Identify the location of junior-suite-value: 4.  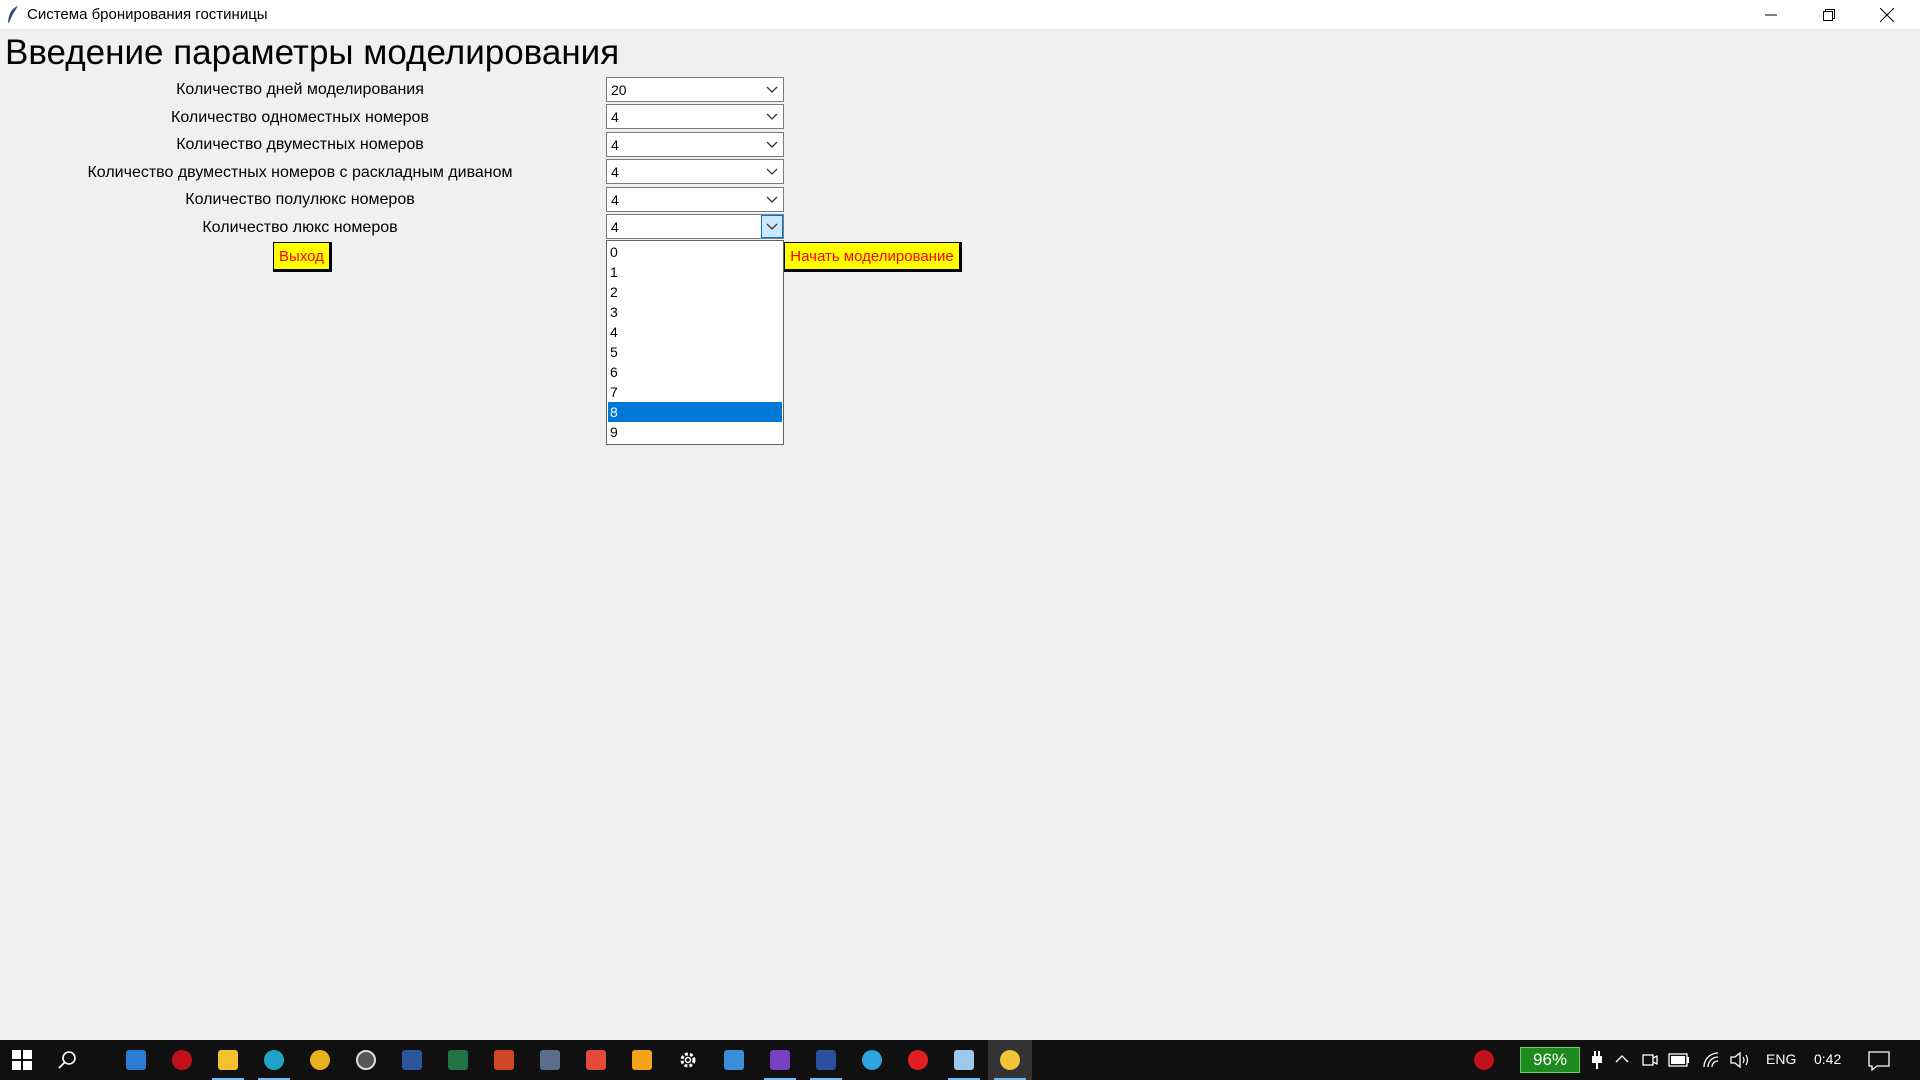
(615, 200).